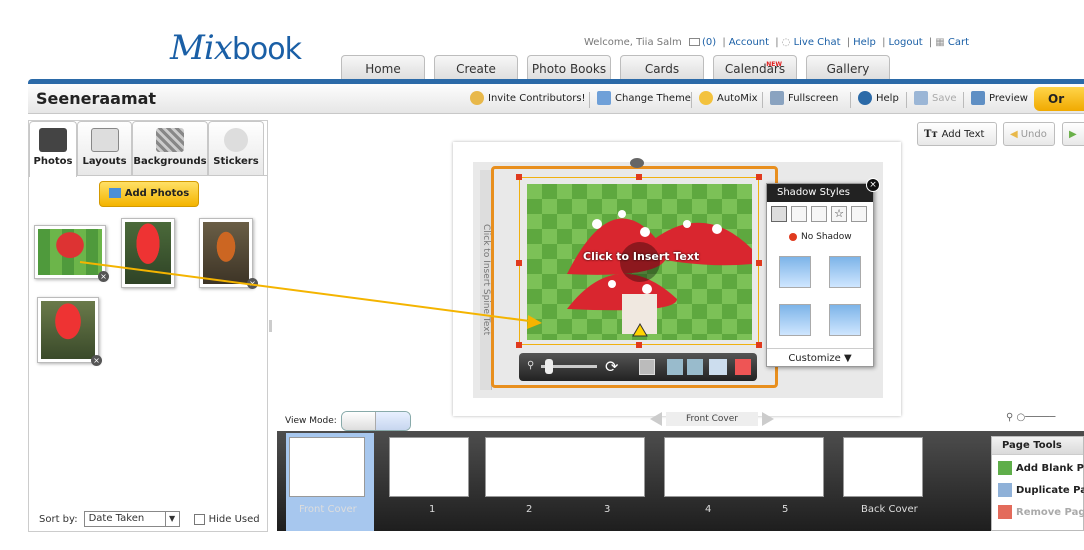 The width and height of the screenshot is (1084, 550). What do you see at coordinates (768, 419) in the screenshot?
I see `next-page-arrow` at bounding box center [768, 419].